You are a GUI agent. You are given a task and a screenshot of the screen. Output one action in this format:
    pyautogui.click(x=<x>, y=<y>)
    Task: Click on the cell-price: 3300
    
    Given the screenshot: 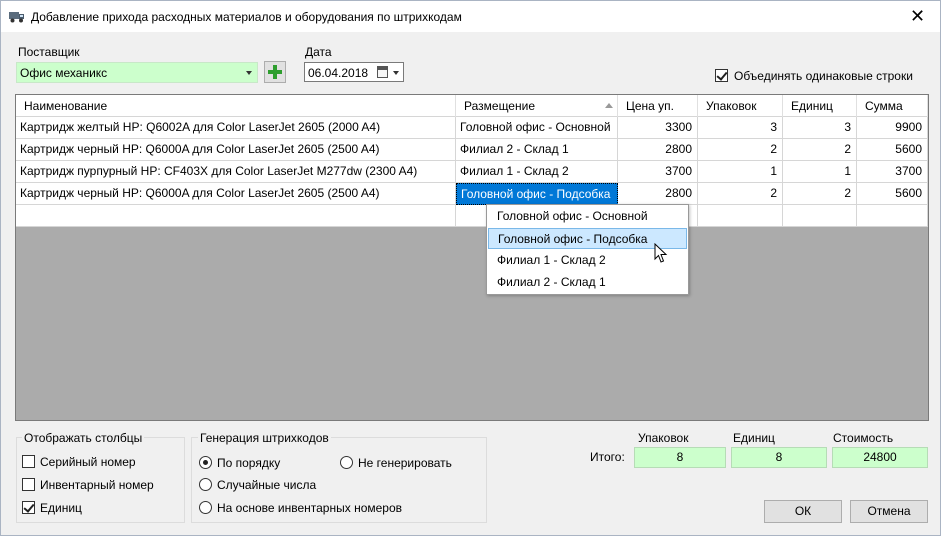 What is the action you would take?
    pyautogui.click(x=658, y=128)
    